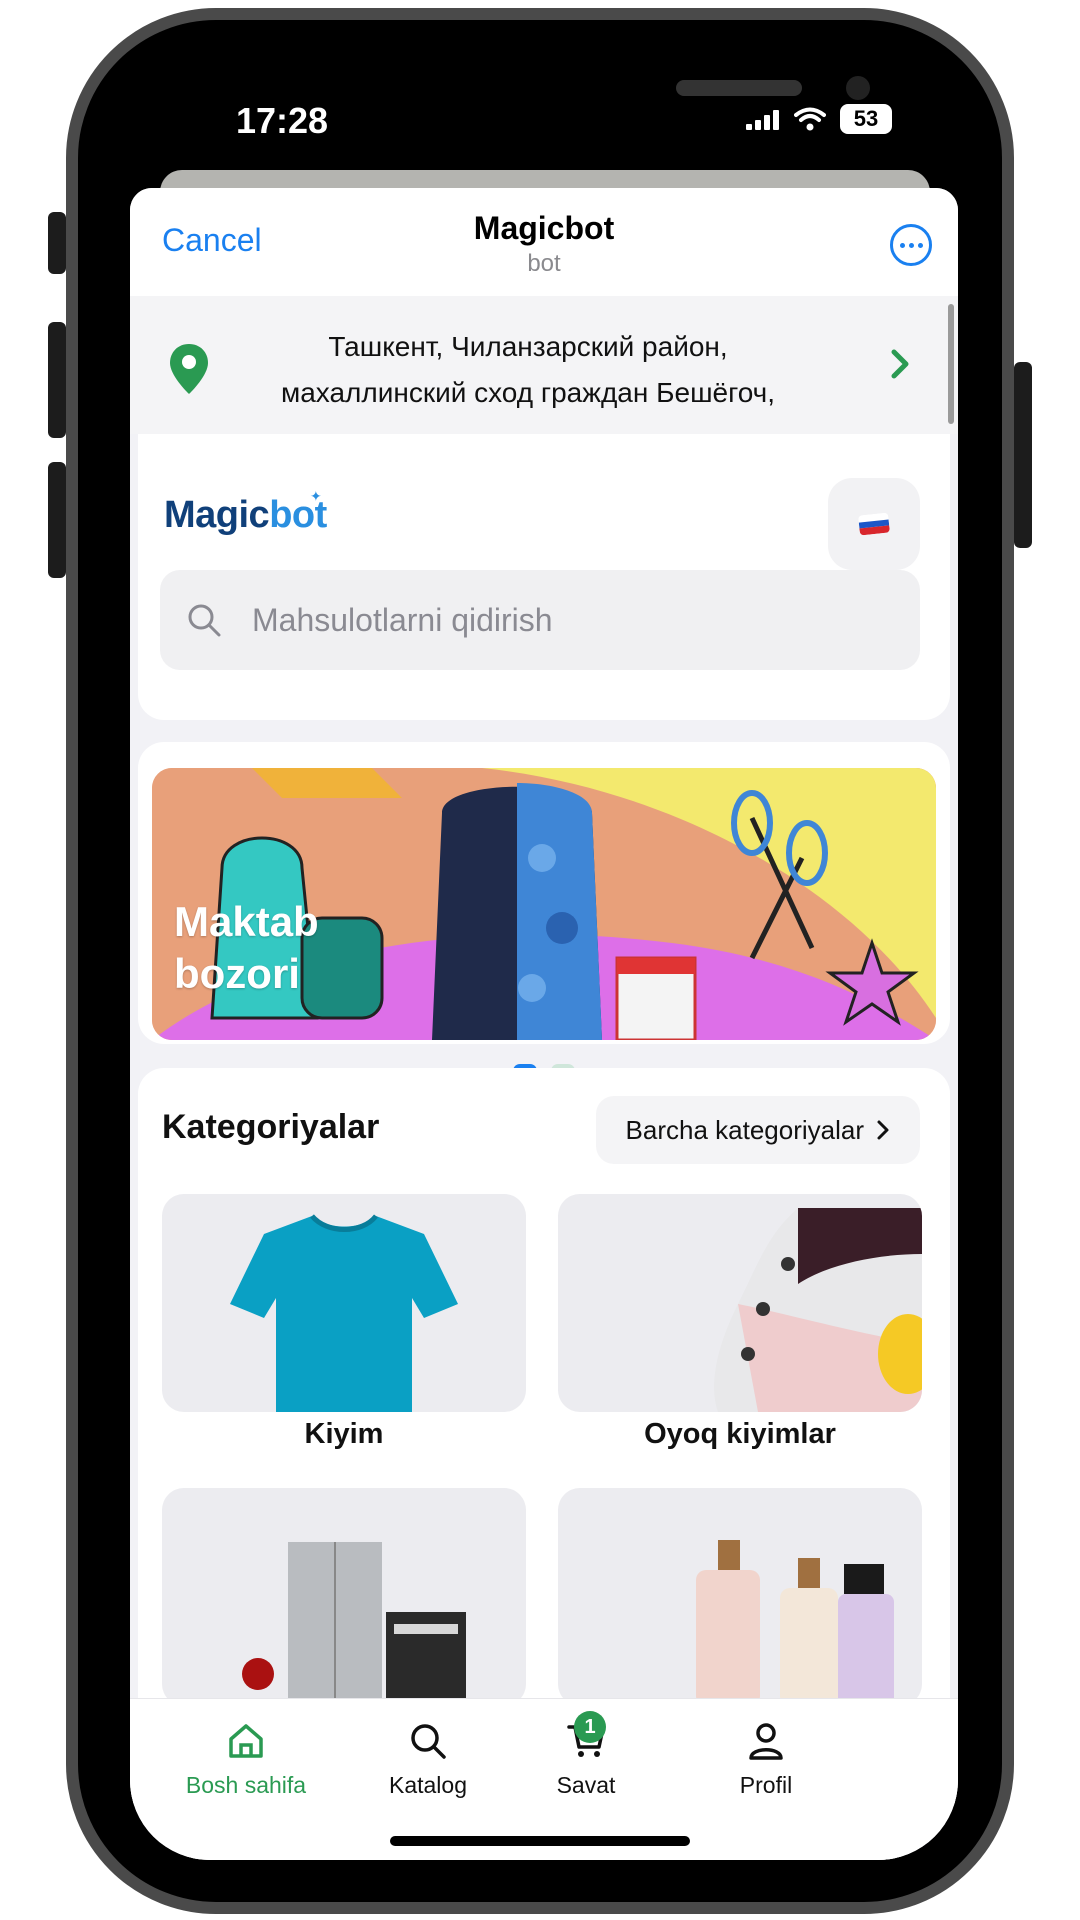  I want to click on language-button, so click(874, 524).